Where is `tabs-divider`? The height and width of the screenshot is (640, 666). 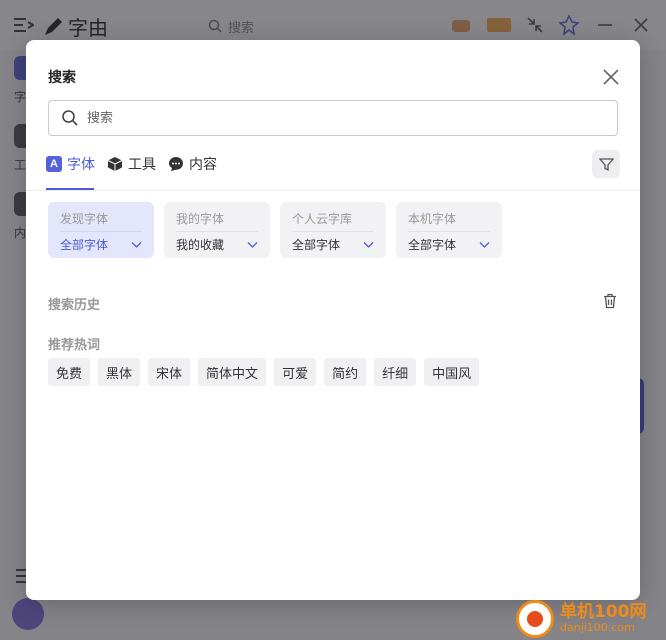
tabs-divider is located at coordinates (333, 190).